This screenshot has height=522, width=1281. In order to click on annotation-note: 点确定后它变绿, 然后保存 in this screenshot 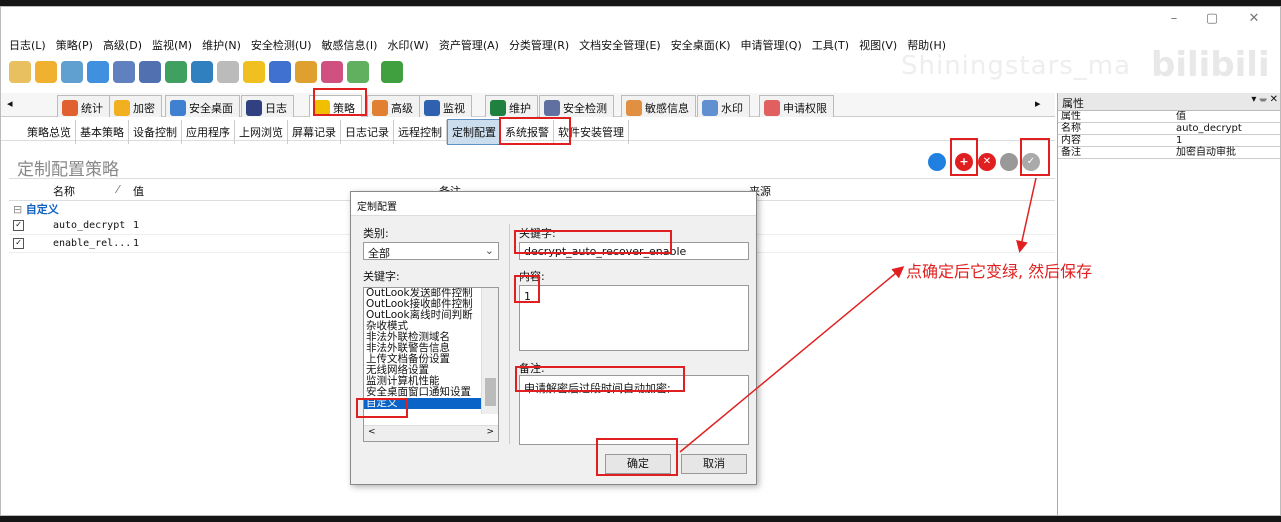, I will do `click(999, 271)`.